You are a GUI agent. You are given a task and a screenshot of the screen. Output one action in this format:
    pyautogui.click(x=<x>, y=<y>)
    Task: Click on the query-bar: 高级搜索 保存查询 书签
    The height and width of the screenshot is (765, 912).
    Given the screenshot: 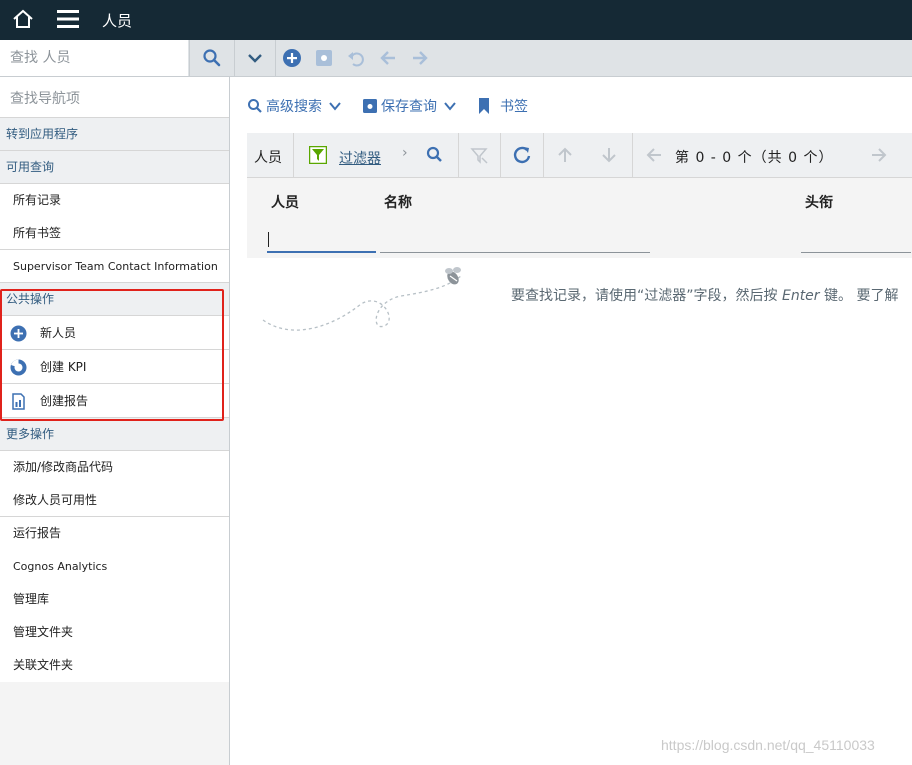 What is the action you would take?
    pyautogui.click(x=396, y=106)
    